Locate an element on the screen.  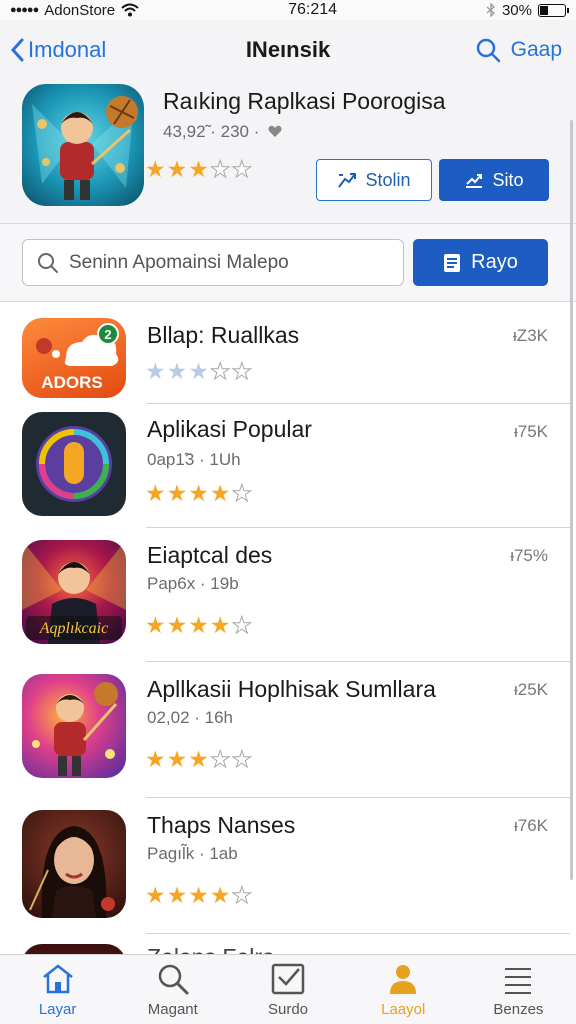
app-count: ᵻ76K is located at coordinates (530, 825).